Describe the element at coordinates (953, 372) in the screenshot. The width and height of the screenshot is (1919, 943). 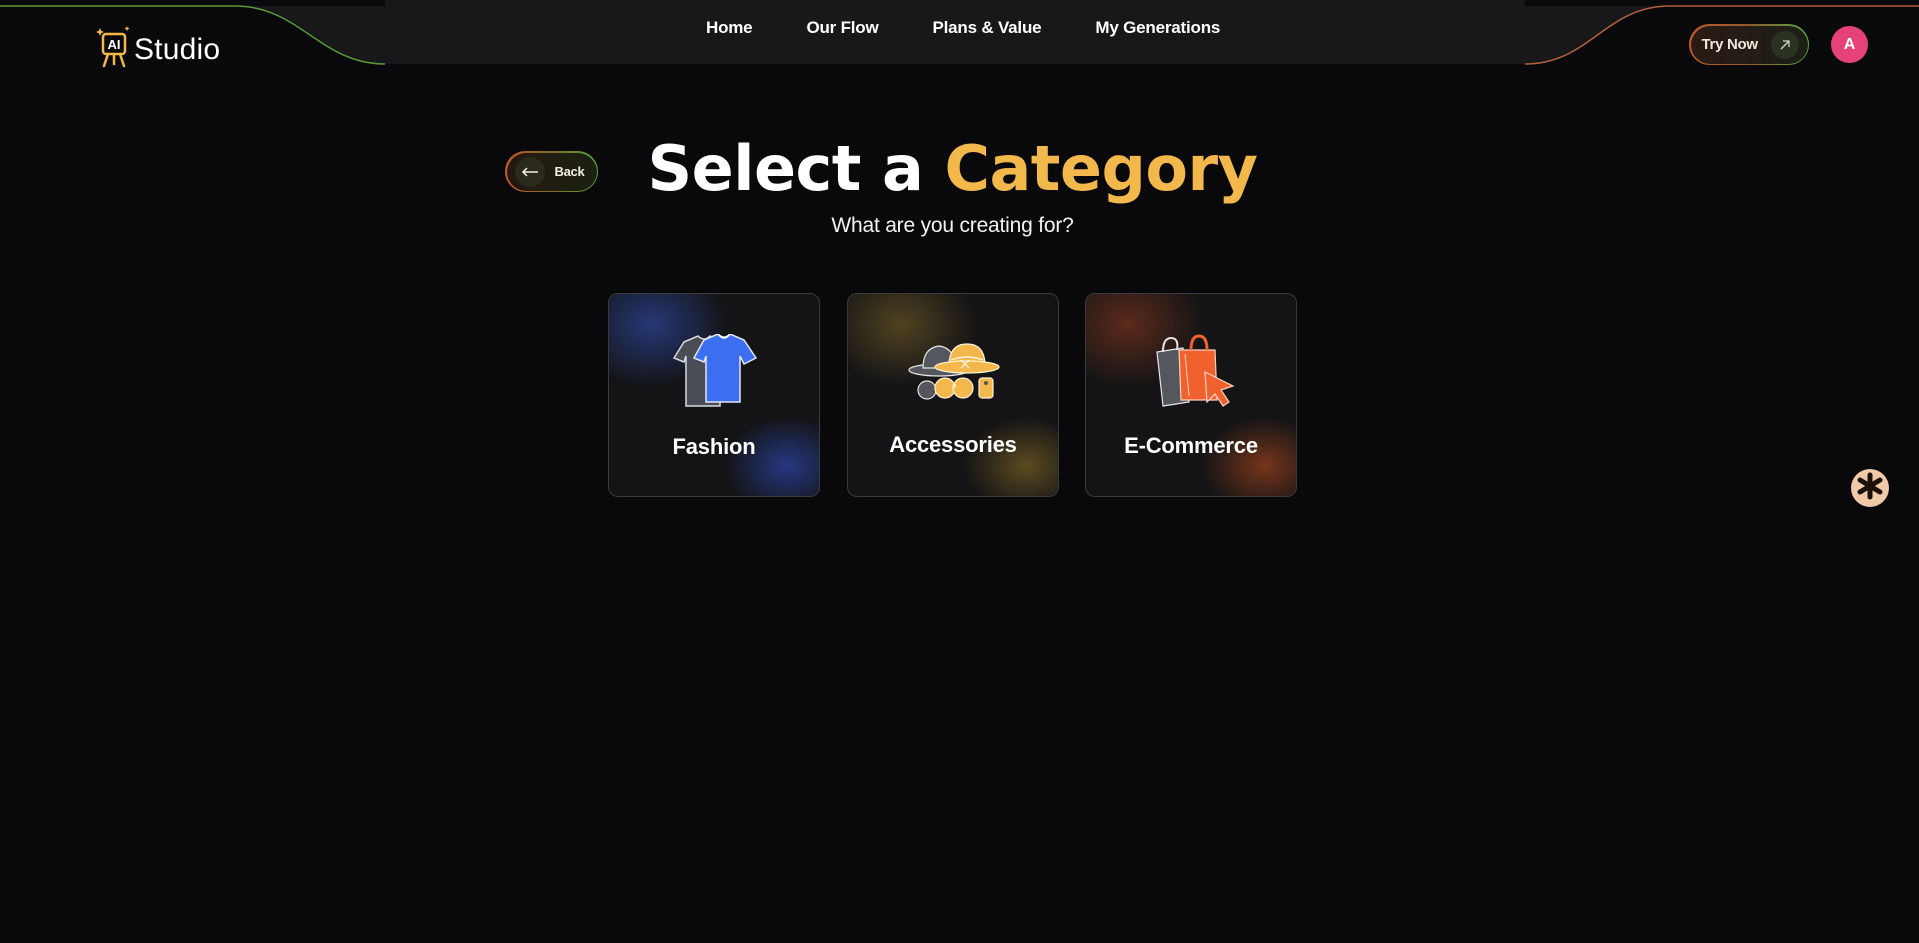
I see `hat-sunglasses-icon` at that location.